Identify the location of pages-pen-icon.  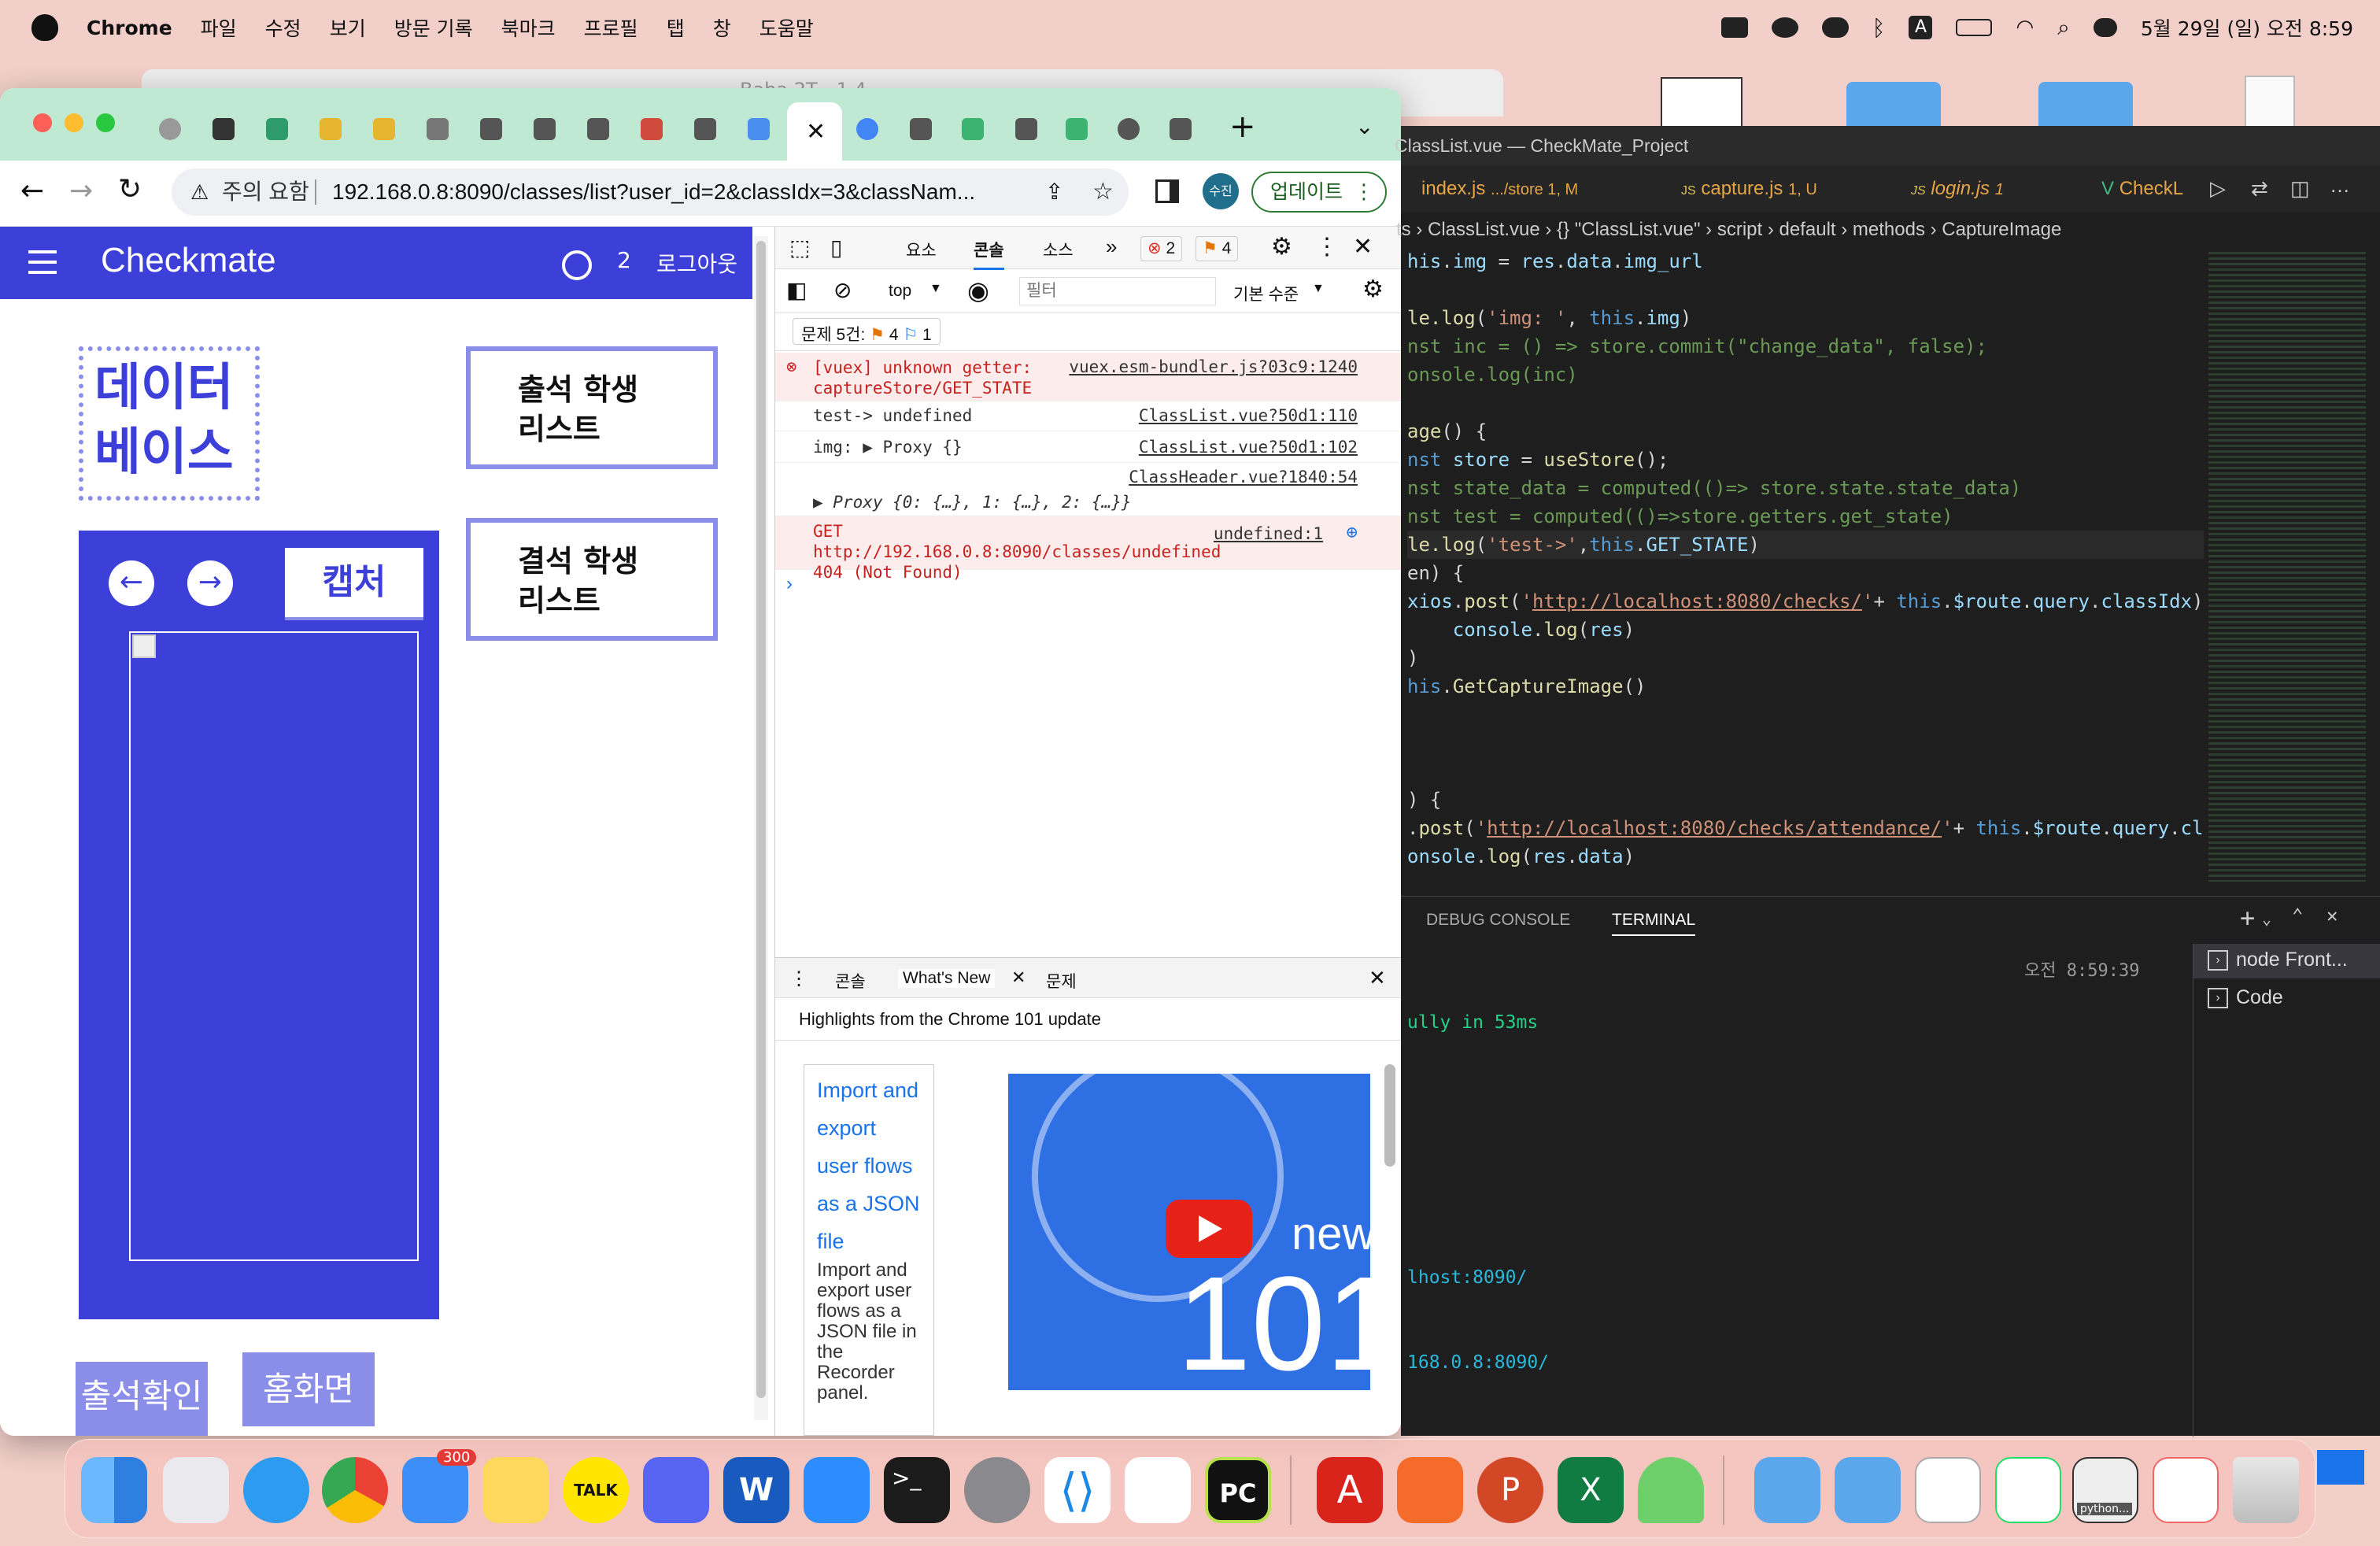
(1430, 1490).